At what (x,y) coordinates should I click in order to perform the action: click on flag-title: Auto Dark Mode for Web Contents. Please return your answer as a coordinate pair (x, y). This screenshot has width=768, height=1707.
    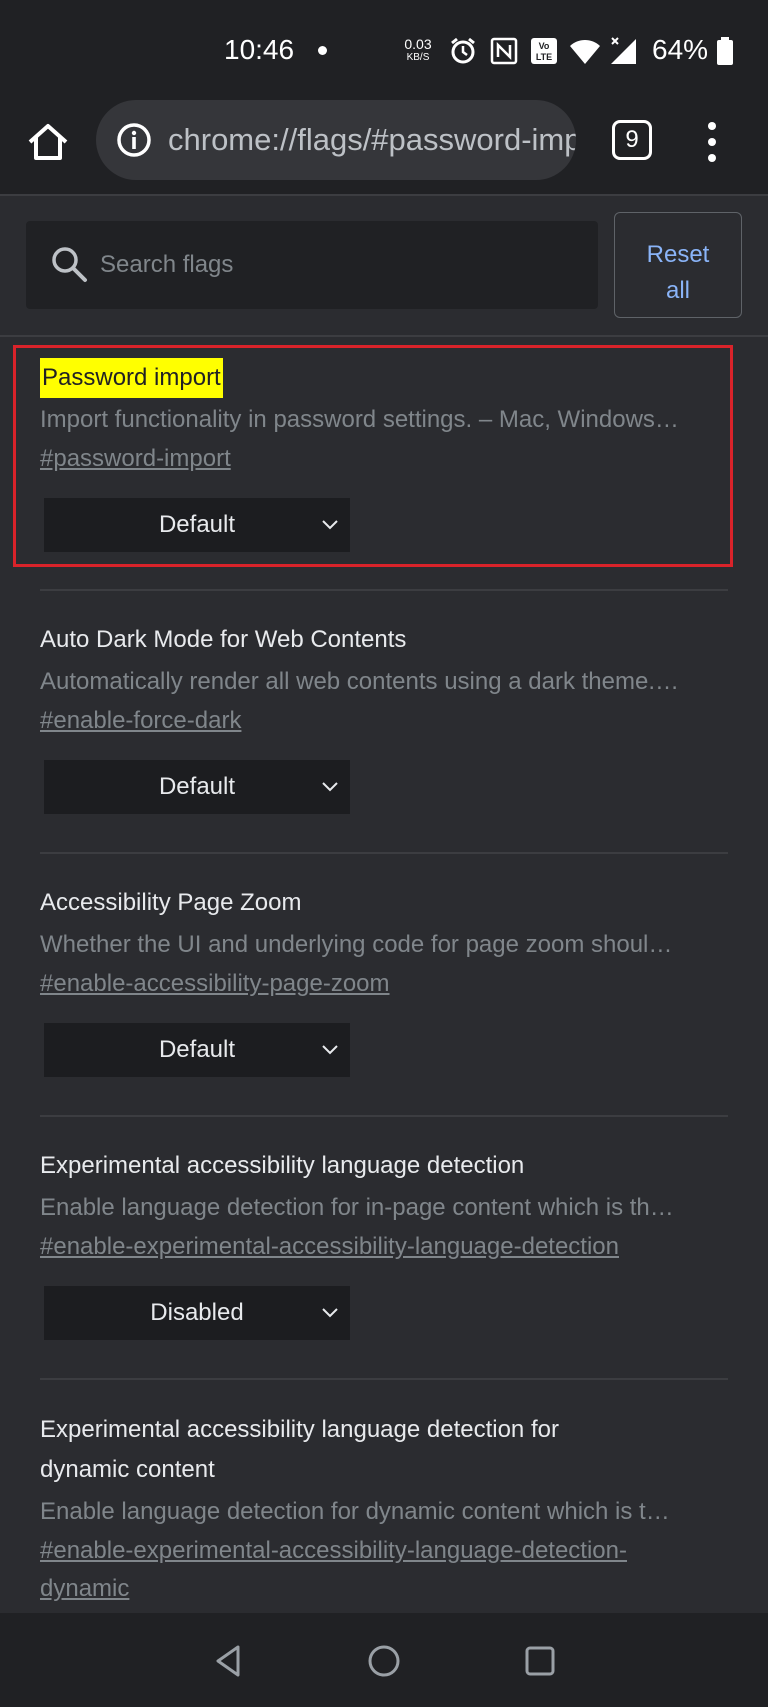
    Looking at the image, I should click on (223, 639).